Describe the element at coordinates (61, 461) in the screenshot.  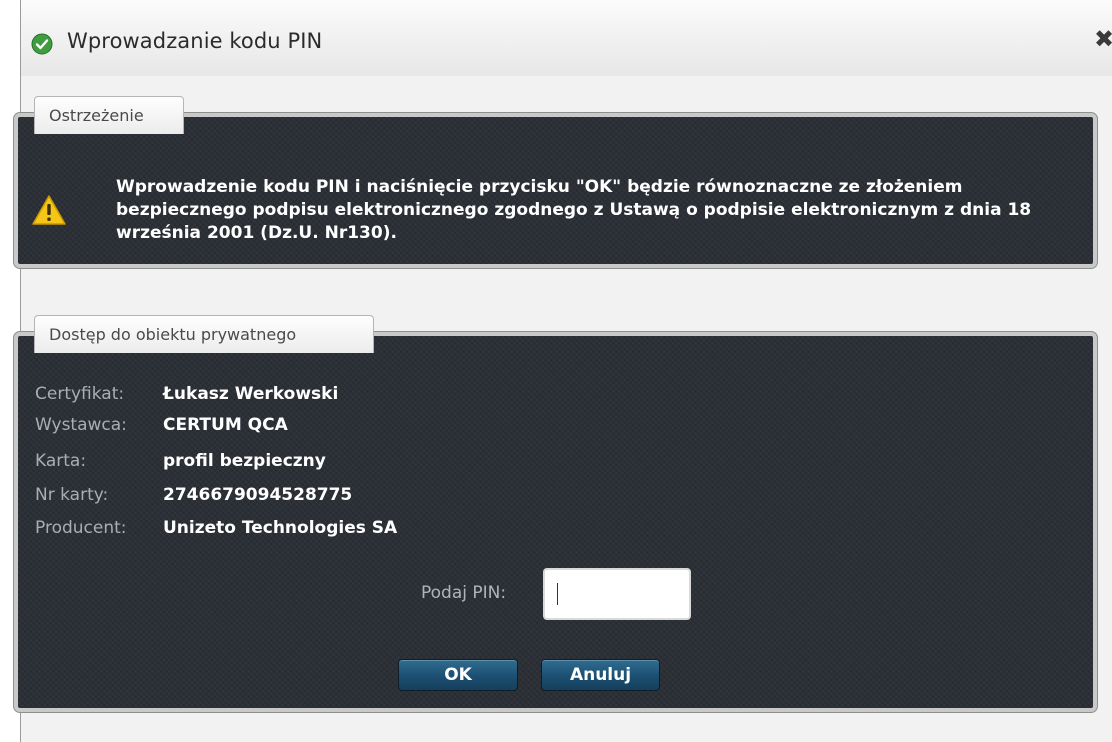
I see `field-label: Karta:` at that location.